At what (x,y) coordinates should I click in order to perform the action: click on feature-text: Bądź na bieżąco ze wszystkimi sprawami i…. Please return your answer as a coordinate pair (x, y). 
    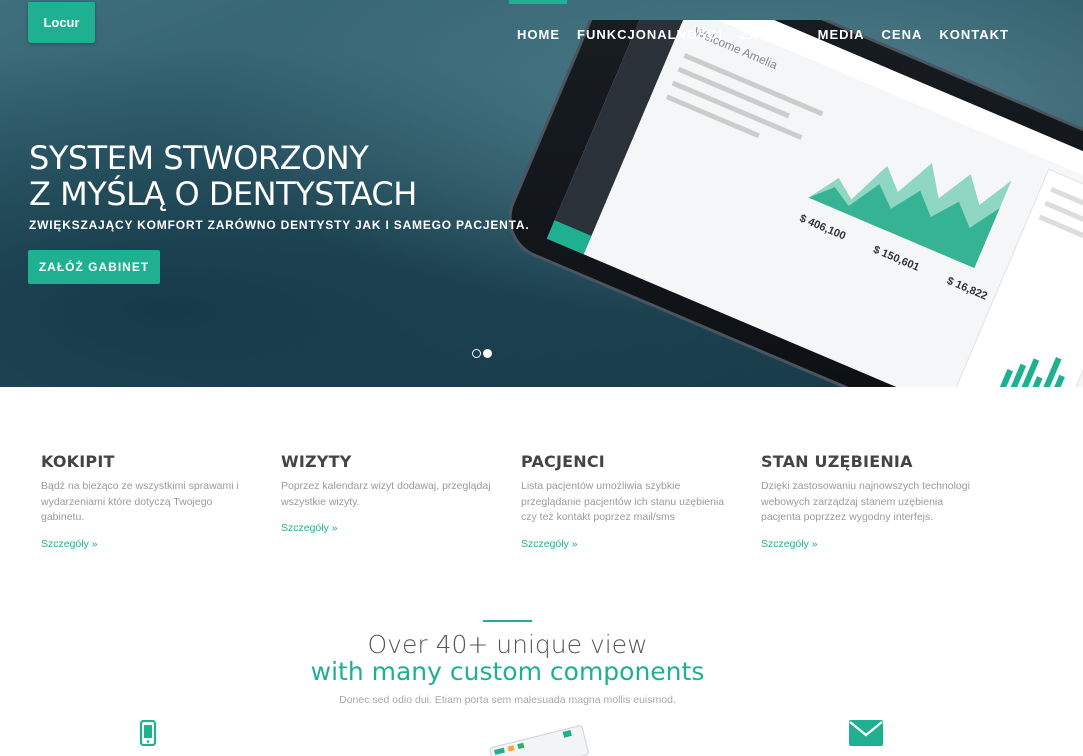
    Looking at the image, I should click on (140, 501).